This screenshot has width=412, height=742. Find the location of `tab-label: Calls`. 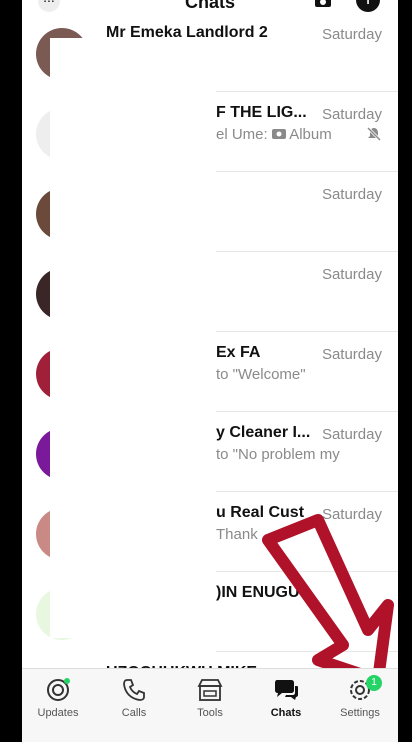

tab-label: Calls is located at coordinates (134, 713).